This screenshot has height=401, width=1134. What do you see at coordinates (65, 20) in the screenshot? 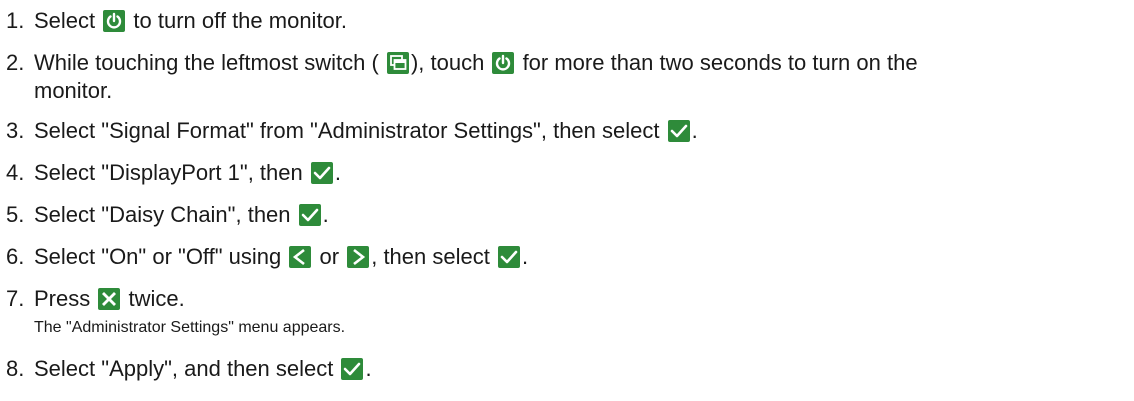
I see `step-text: Select` at bounding box center [65, 20].